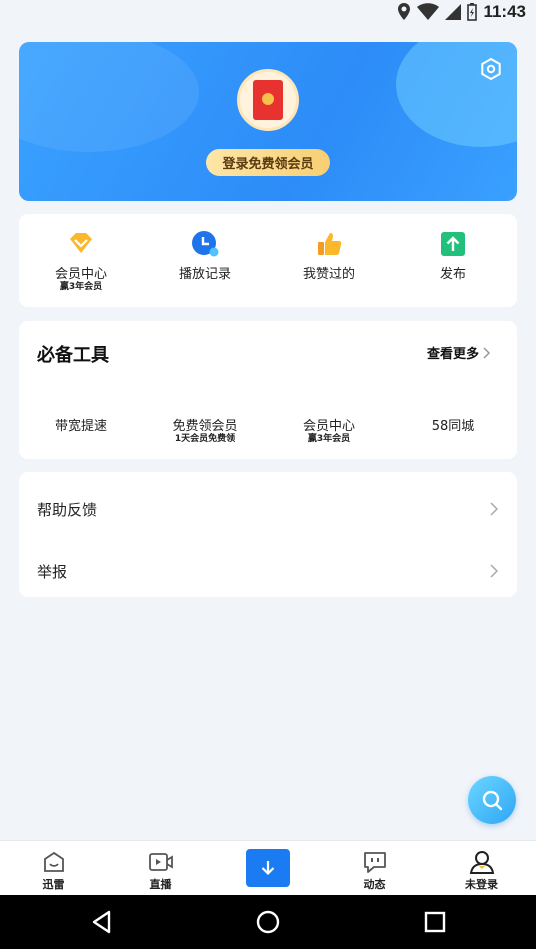 This screenshot has height=949, width=536. What do you see at coordinates (404, 11) in the screenshot?
I see `location-icon` at bounding box center [404, 11].